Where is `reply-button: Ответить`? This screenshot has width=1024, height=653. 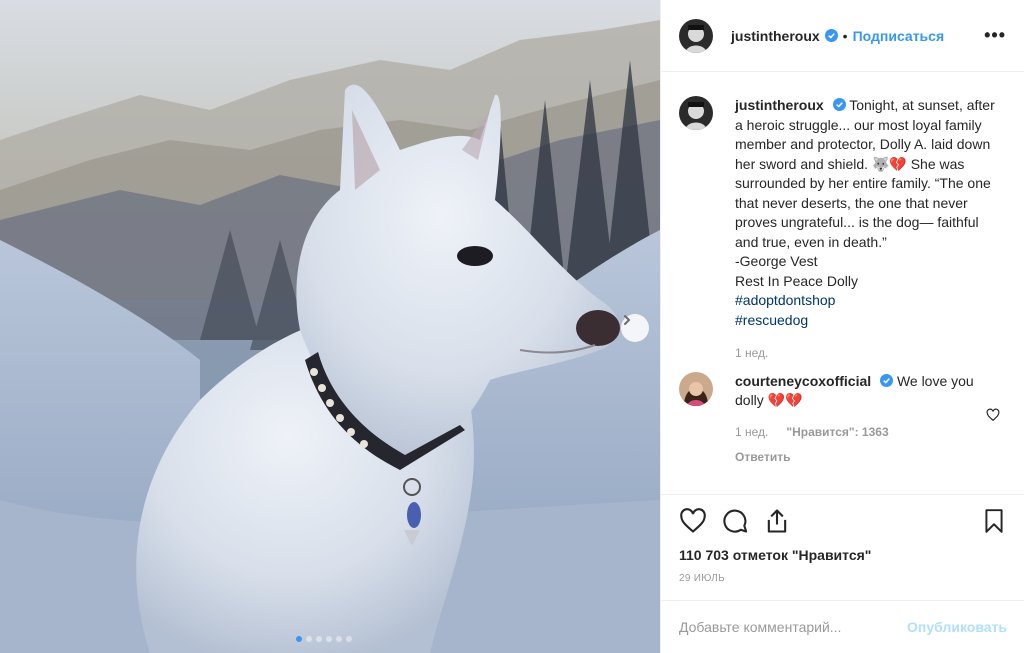
reply-button: Ответить is located at coordinates (870, 458).